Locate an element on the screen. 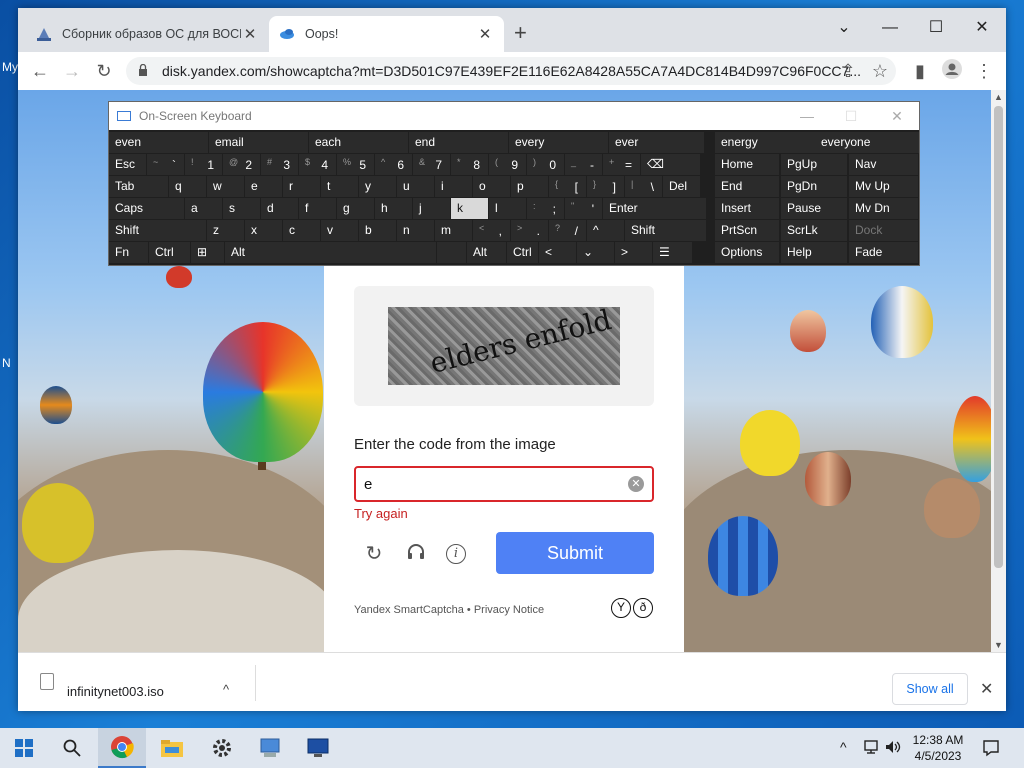 This screenshot has height=768, width=1024. profile-avatar-icon is located at coordinates (952, 71).